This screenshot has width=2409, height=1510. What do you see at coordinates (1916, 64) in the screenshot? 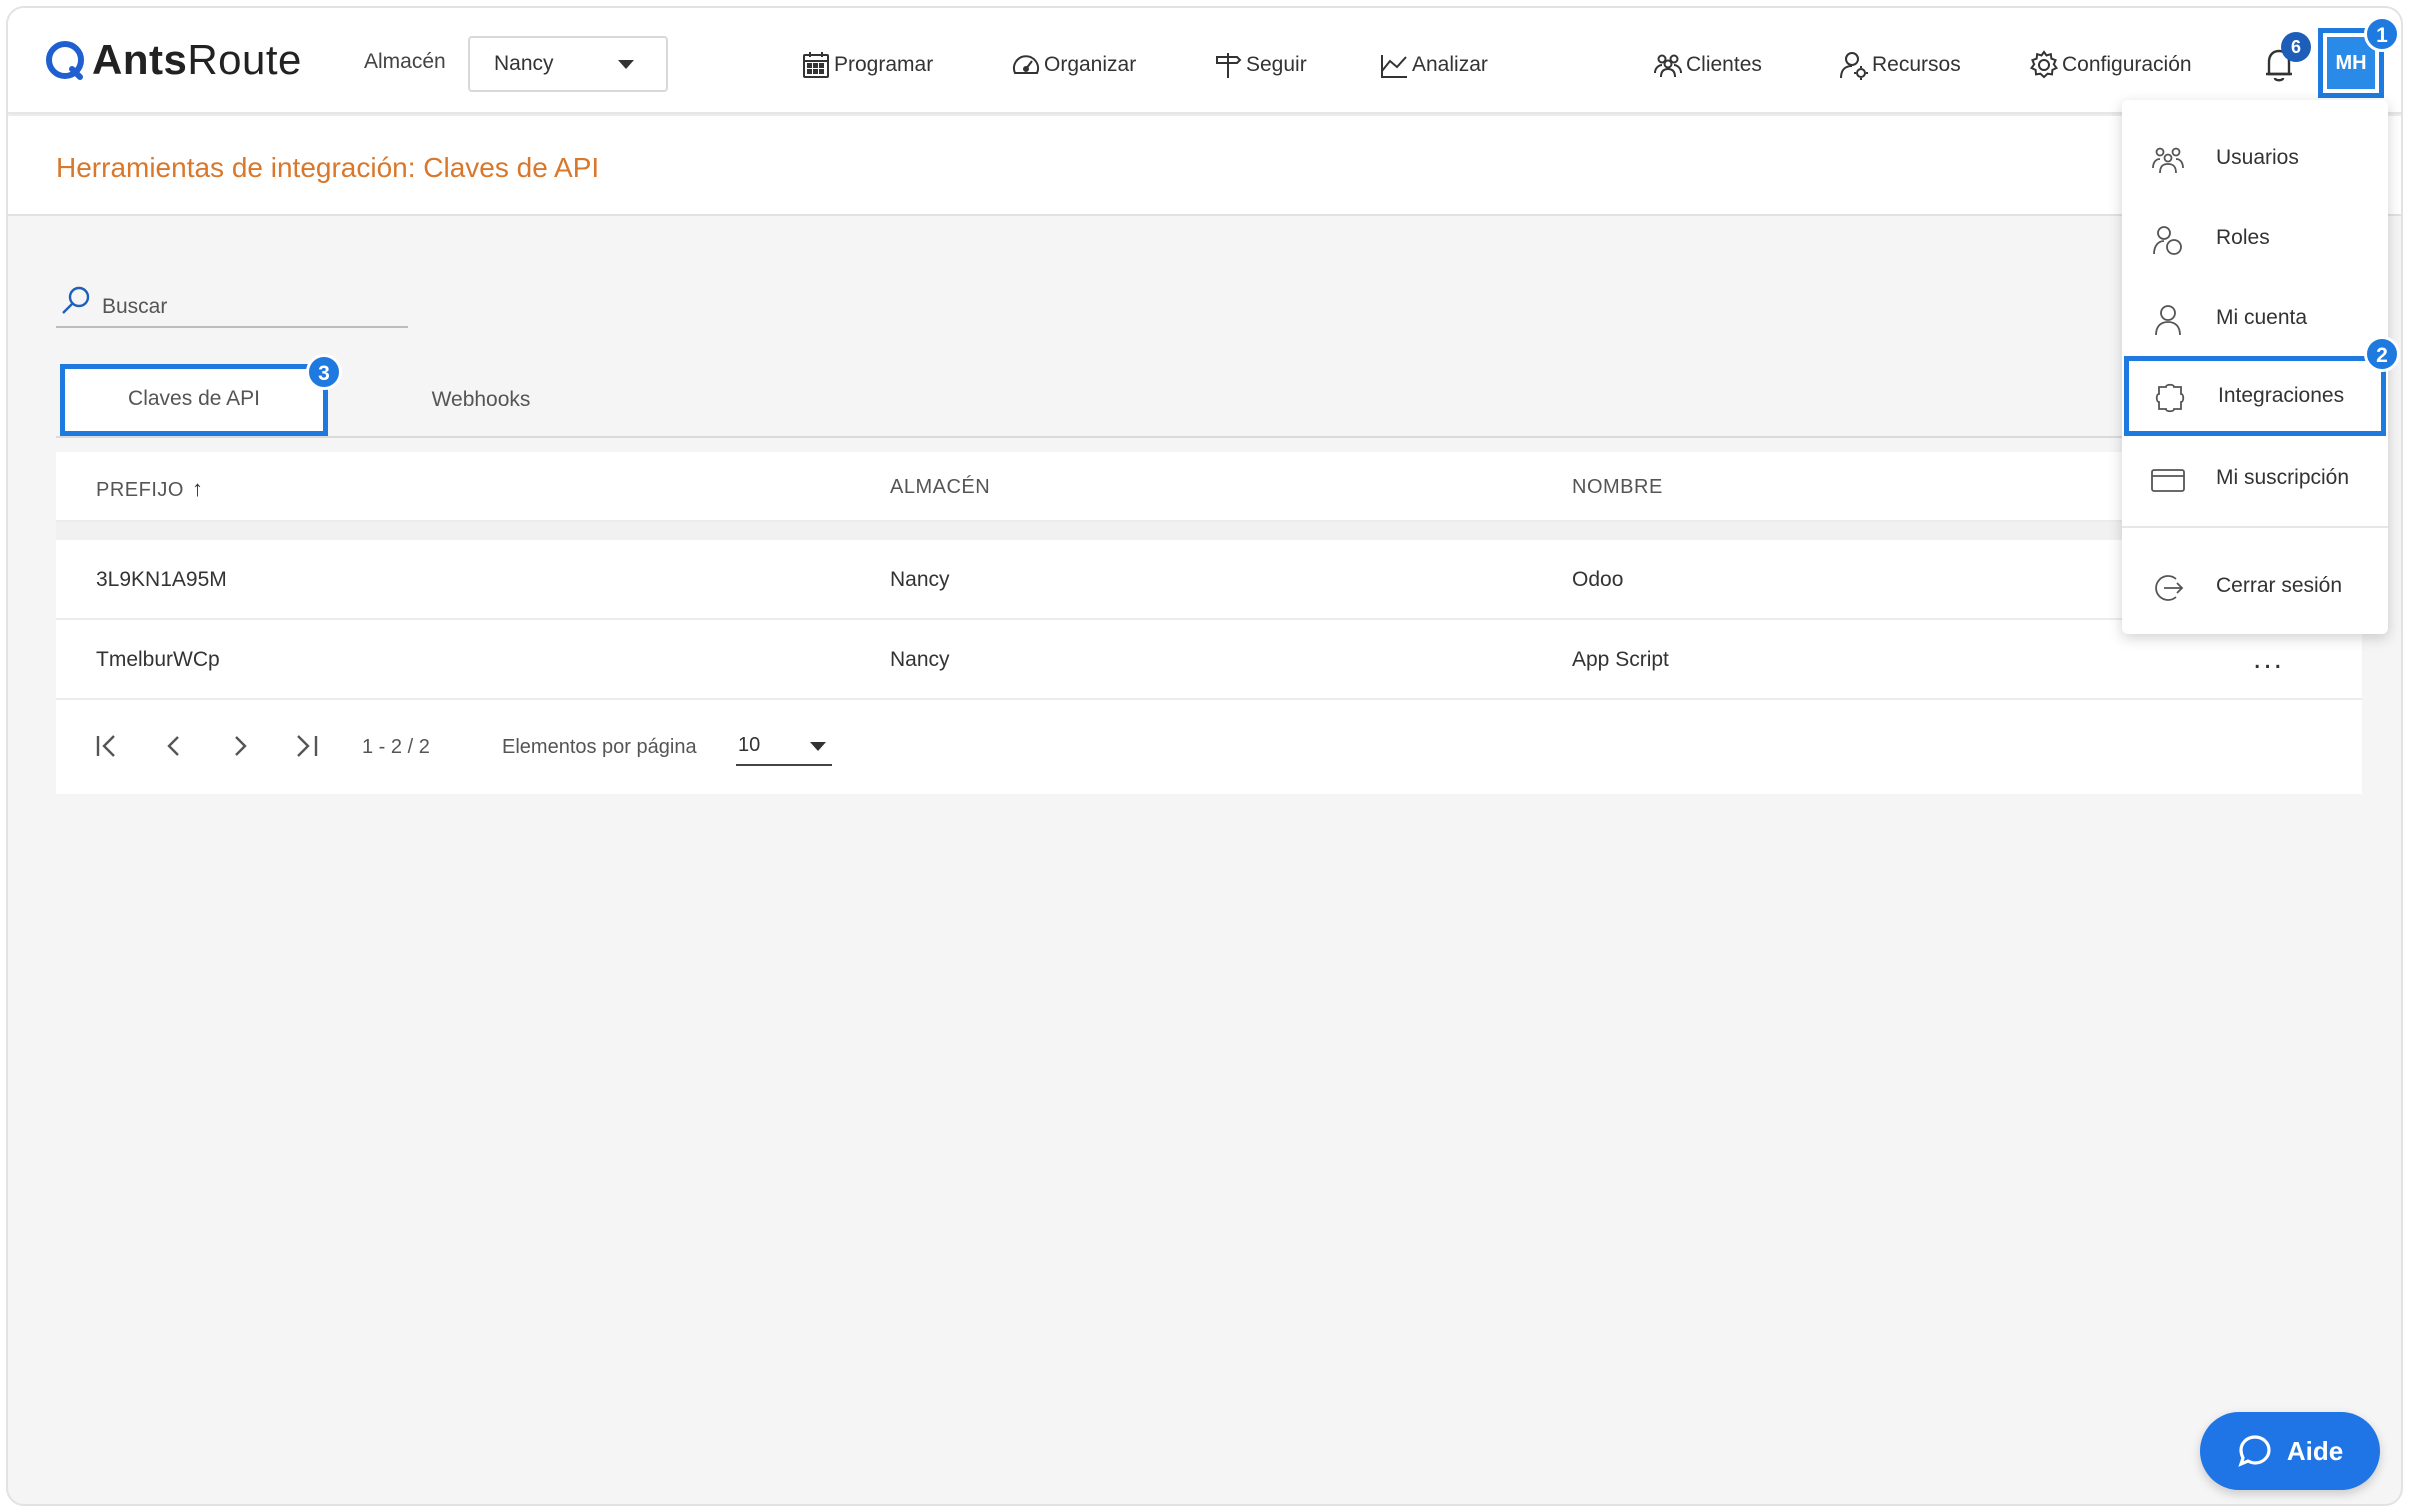
I see `nav-resources-label: Recursos` at bounding box center [1916, 64].